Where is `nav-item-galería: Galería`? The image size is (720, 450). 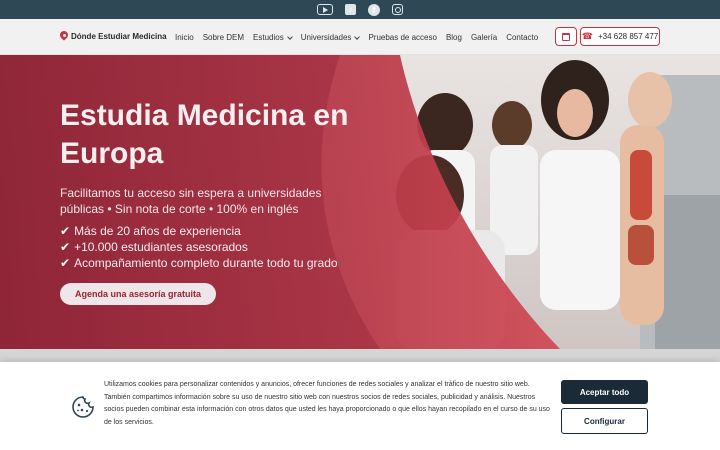 nav-item-galería: Galería is located at coordinates (484, 37).